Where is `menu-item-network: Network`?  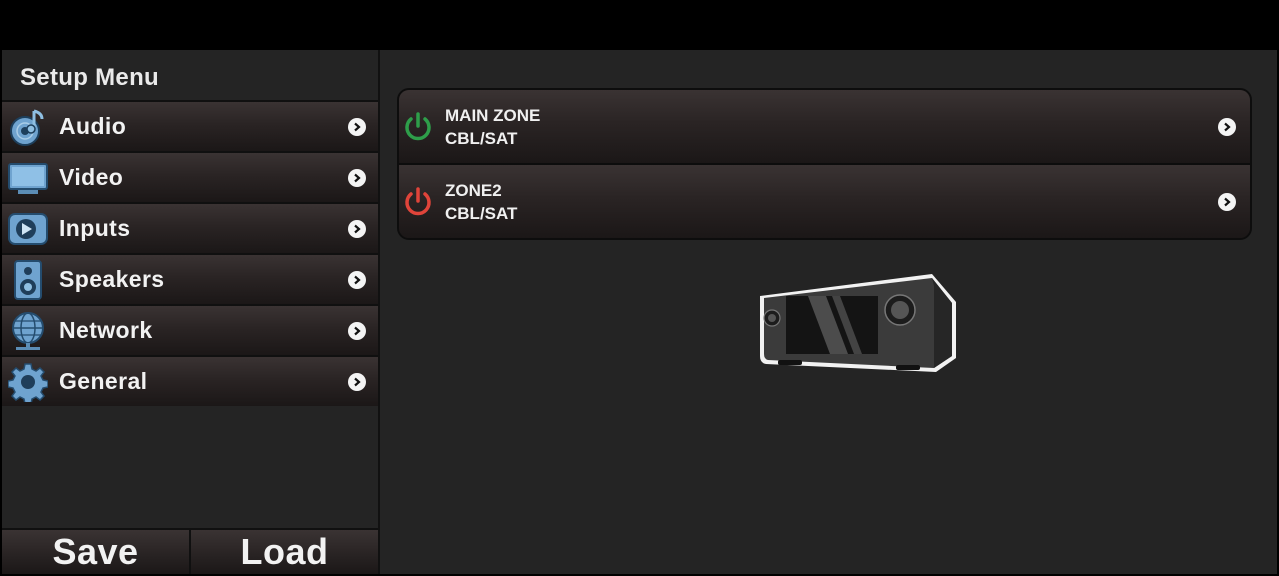
menu-item-network: Network is located at coordinates (190, 329).